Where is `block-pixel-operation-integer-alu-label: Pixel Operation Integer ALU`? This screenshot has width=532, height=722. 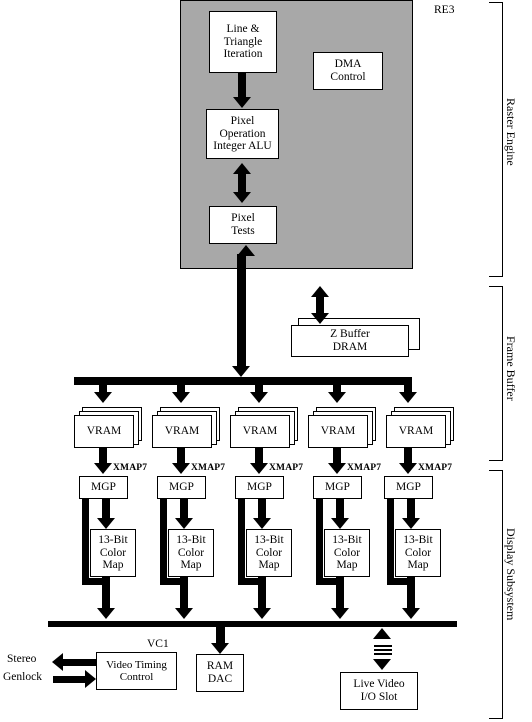
block-pixel-operation-integer-alu-label: Pixel Operation Integer ALU is located at coordinates (242, 133).